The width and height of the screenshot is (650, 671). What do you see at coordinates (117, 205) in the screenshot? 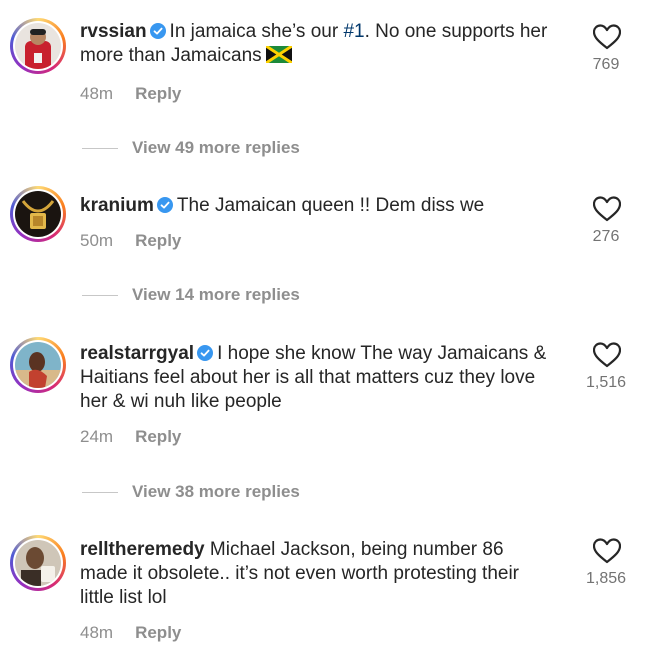
I see `comment-username: kranium` at bounding box center [117, 205].